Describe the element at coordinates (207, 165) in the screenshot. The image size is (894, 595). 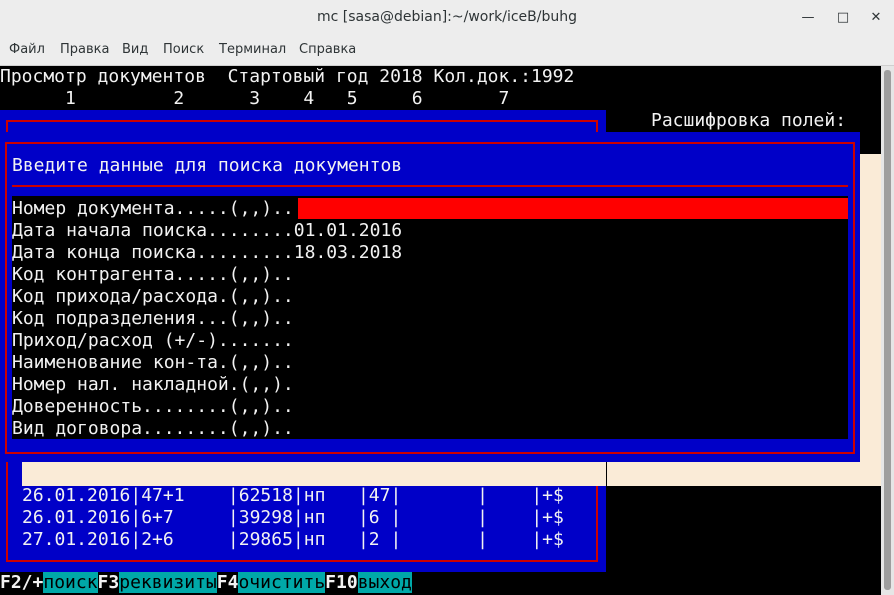
I see `dialog-title: Введите данные для поиска документов` at that location.